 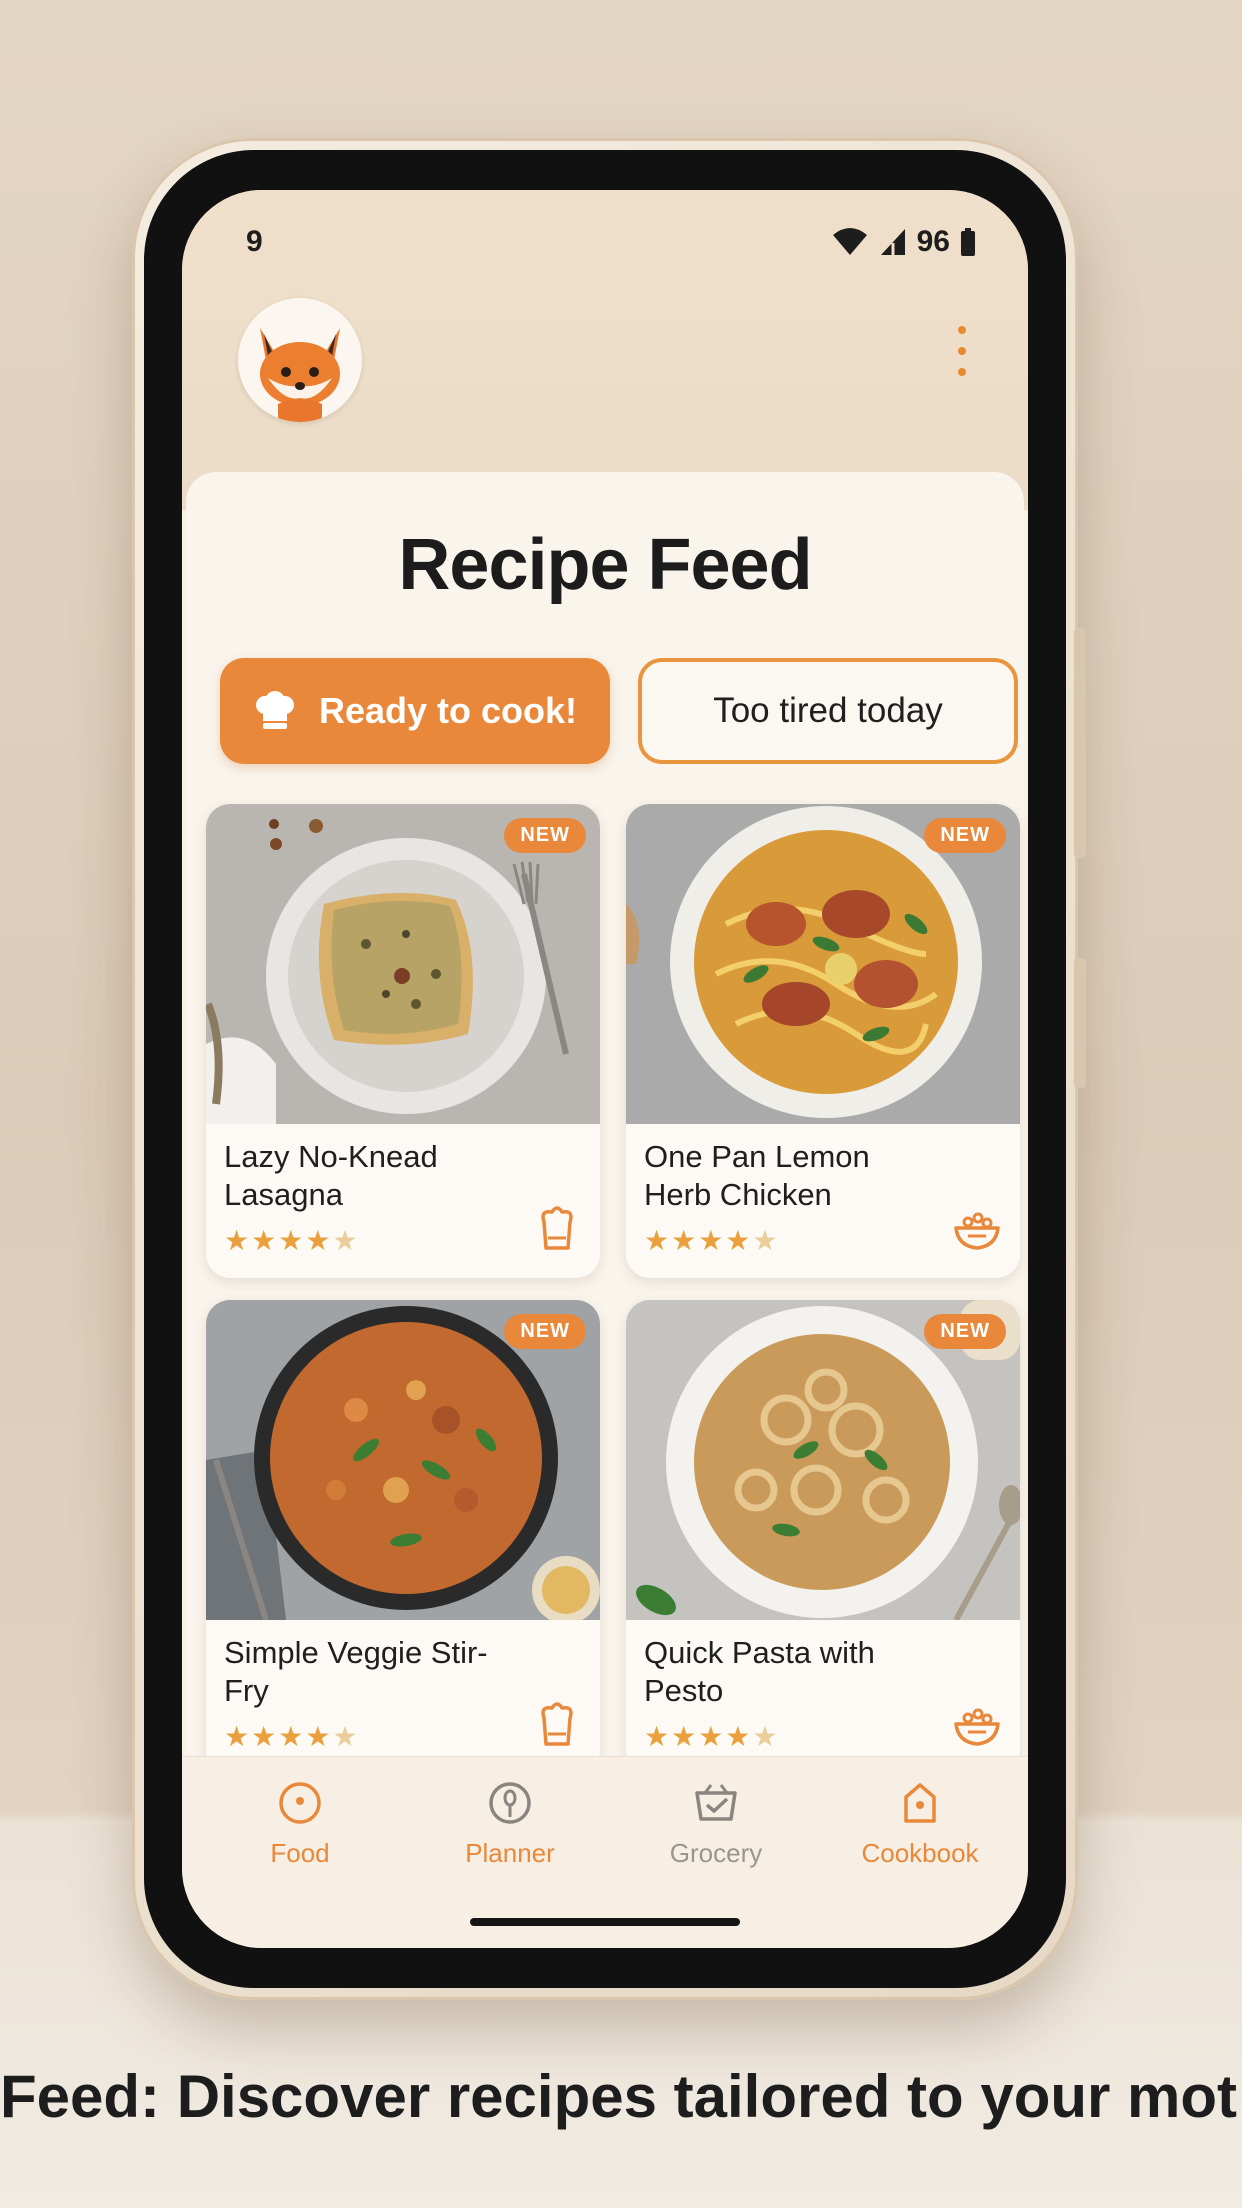 What do you see at coordinates (403, 1537) in the screenshot?
I see `recipe-card-stir-fry: NEW Simple Veggie Stir-Fry ★★★★★` at bounding box center [403, 1537].